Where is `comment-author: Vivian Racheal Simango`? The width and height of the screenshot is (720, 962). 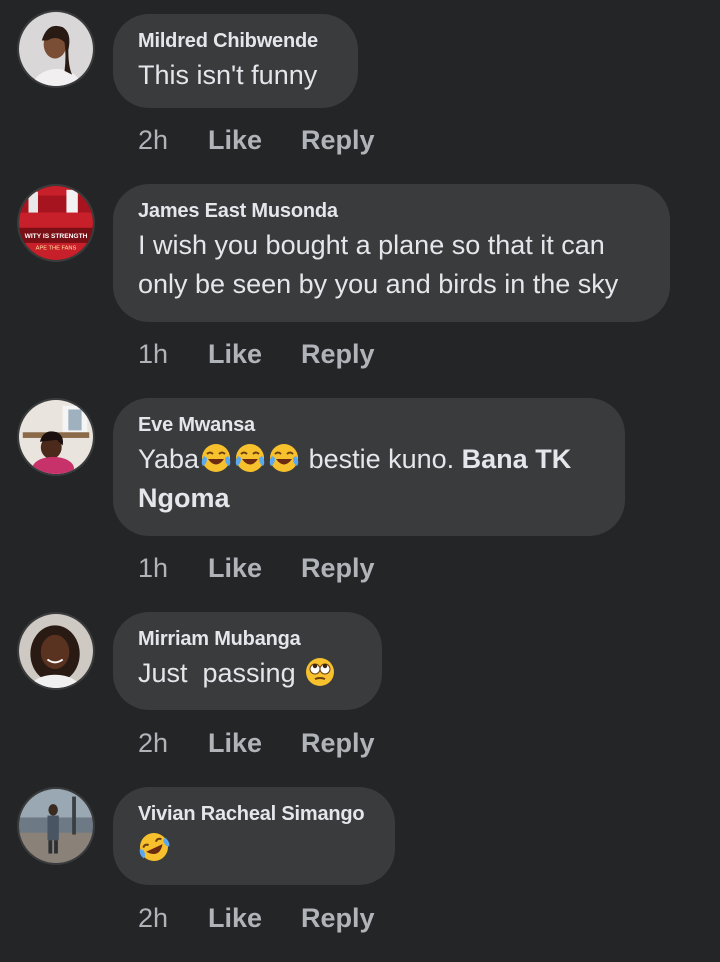
comment-author: Vivian Racheal Simango is located at coordinates (253, 814).